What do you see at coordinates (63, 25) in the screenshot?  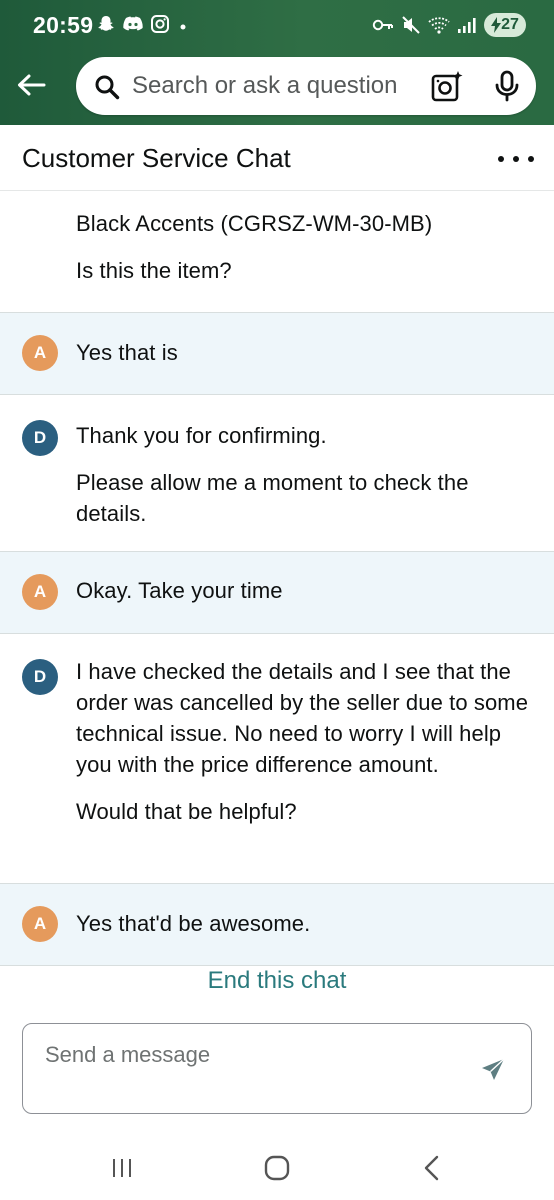 I see `status-time: 20:59` at bounding box center [63, 25].